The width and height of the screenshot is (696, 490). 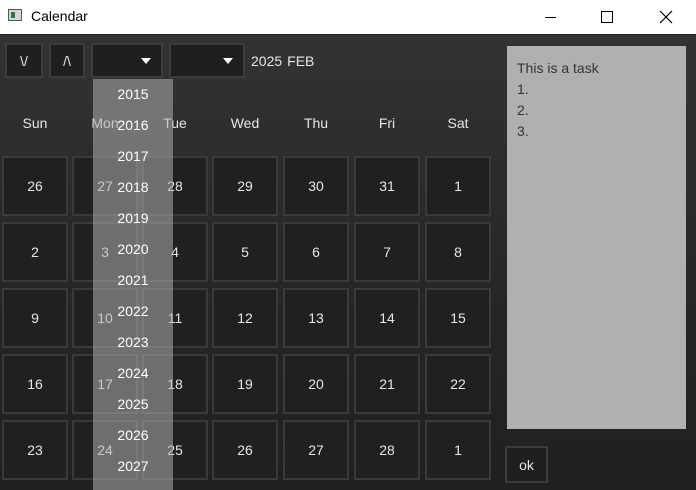 I want to click on weekday-sun: Sun, so click(x=35, y=123).